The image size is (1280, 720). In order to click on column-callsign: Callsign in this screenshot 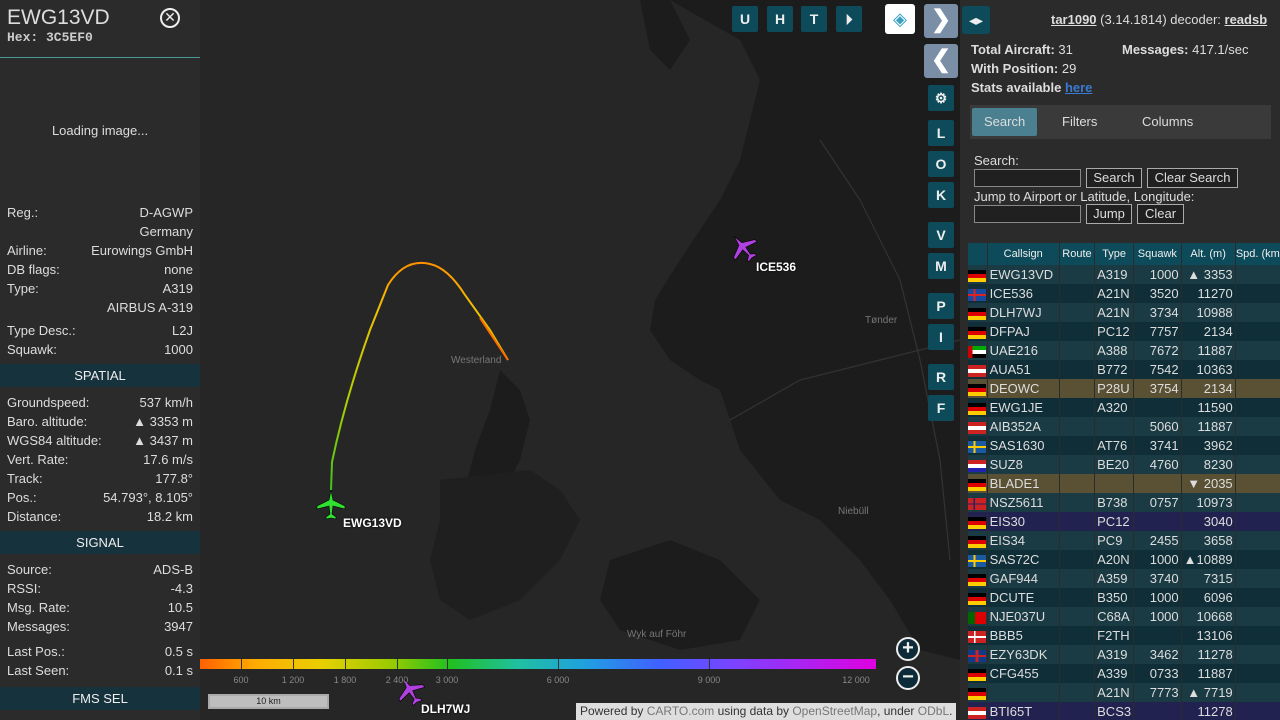, I will do `click(1023, 254)`.